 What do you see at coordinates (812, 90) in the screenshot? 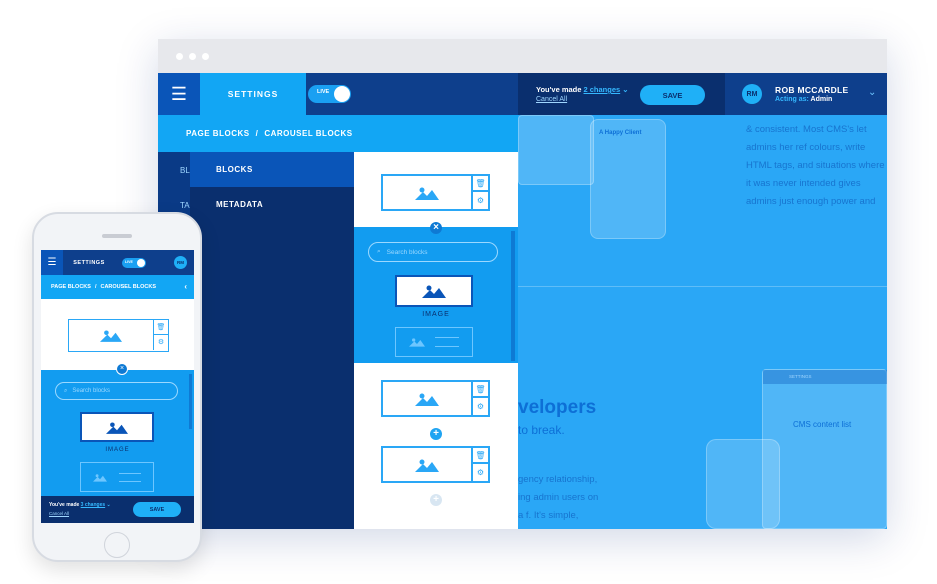
I see `user-name: ROB MCCARDLE` at bounding box center [812, 90].